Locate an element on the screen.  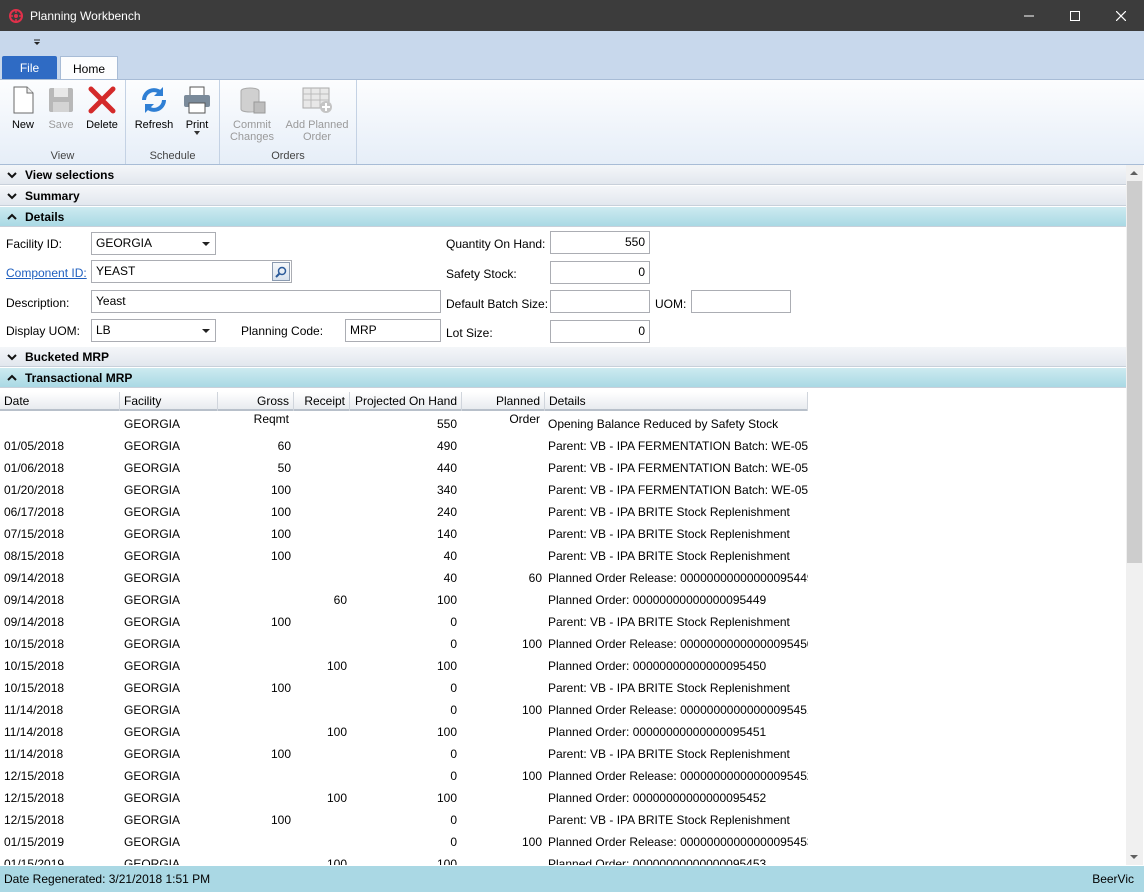
planning-code-field: MRP is located at coordinates (393, 330).